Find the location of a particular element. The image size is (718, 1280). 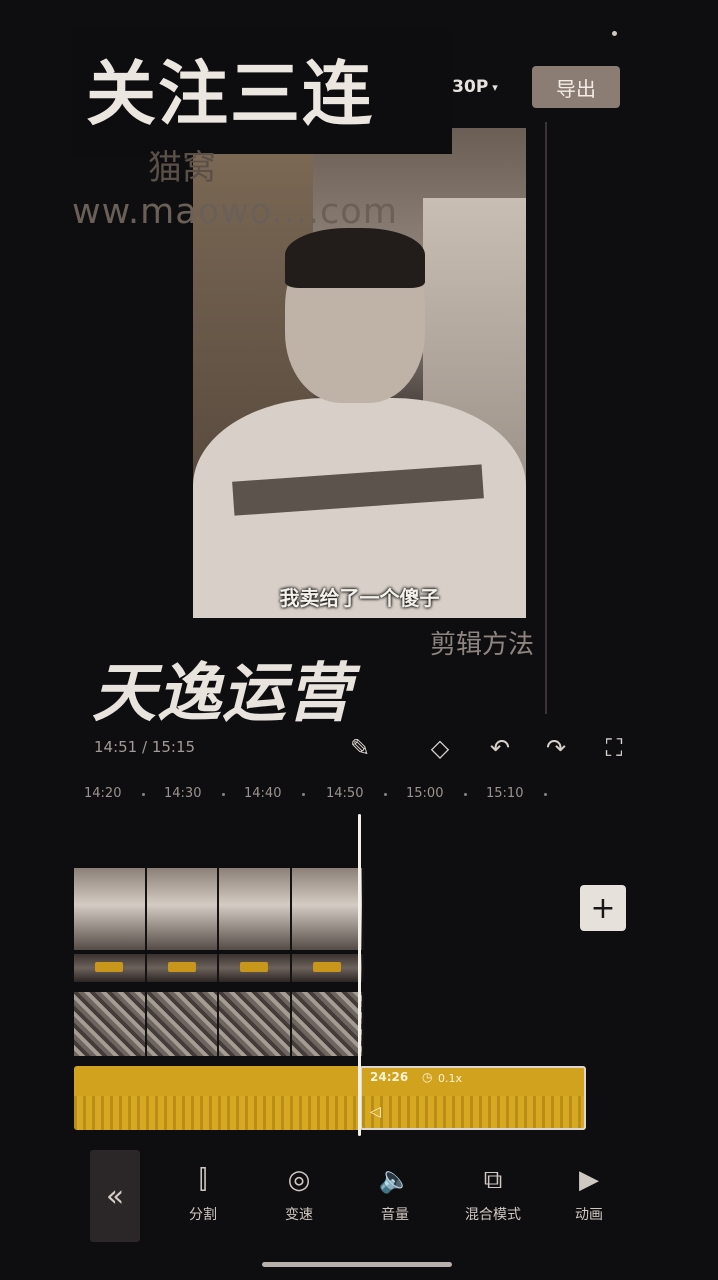

speedometer-icon: ◎ is located at coordinates (299, 1180).